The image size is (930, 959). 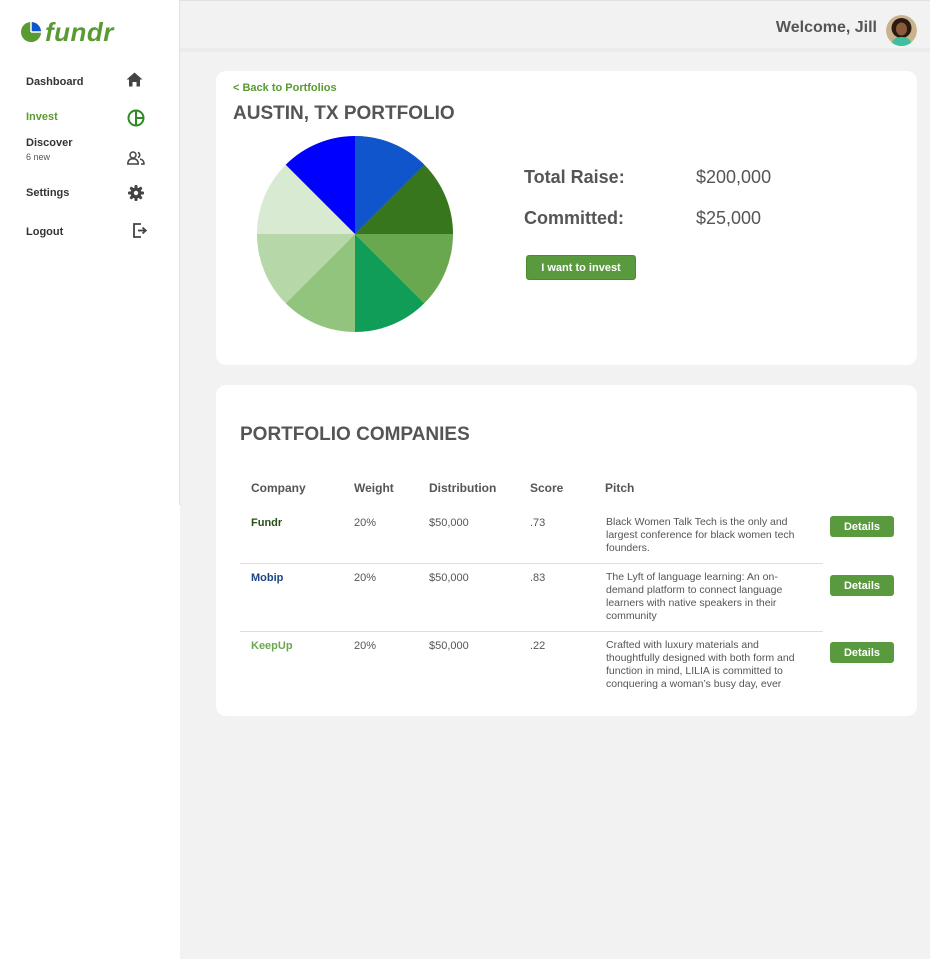 I want to click on sidebar-item-settings: Settings, so click(x=91, y=193).